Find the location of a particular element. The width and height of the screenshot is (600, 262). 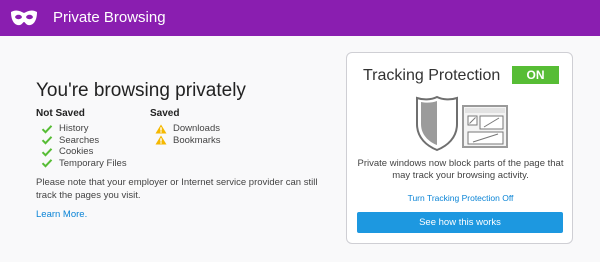

list-item-label: History is located at coordinates (74, 129).